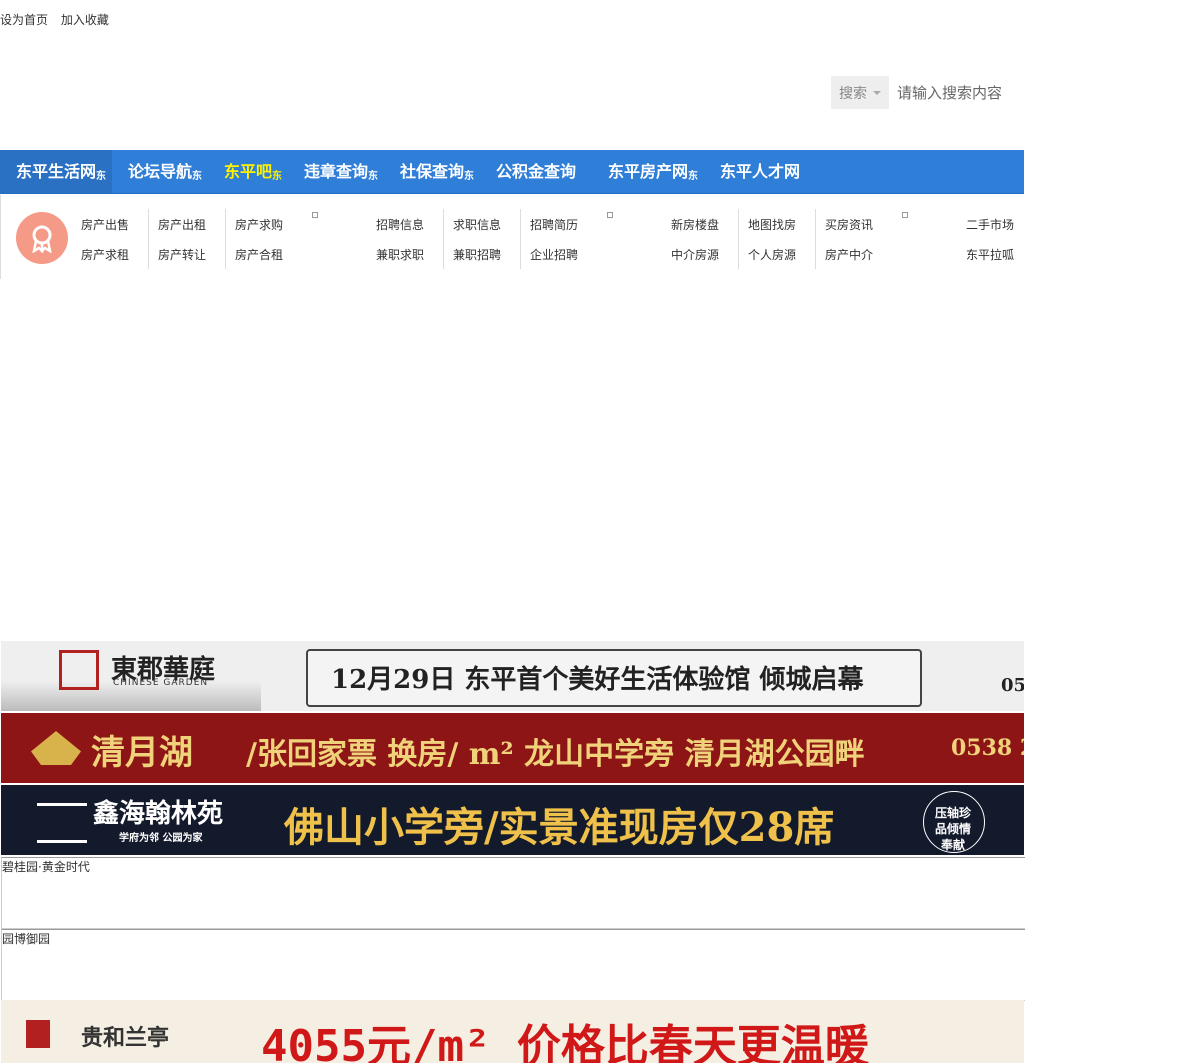  Describe the element at coordinates (158, 814) in the screenshot. I see `brand-name: 鑫海翰林苑` at that location.